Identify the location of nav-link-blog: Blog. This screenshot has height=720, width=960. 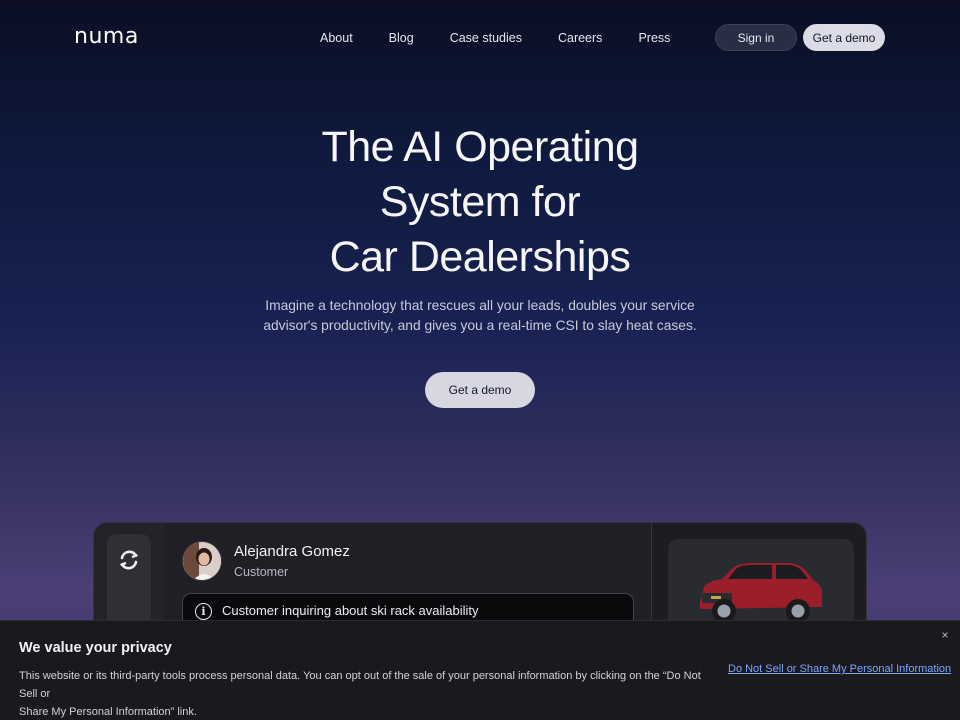
(401, 38).